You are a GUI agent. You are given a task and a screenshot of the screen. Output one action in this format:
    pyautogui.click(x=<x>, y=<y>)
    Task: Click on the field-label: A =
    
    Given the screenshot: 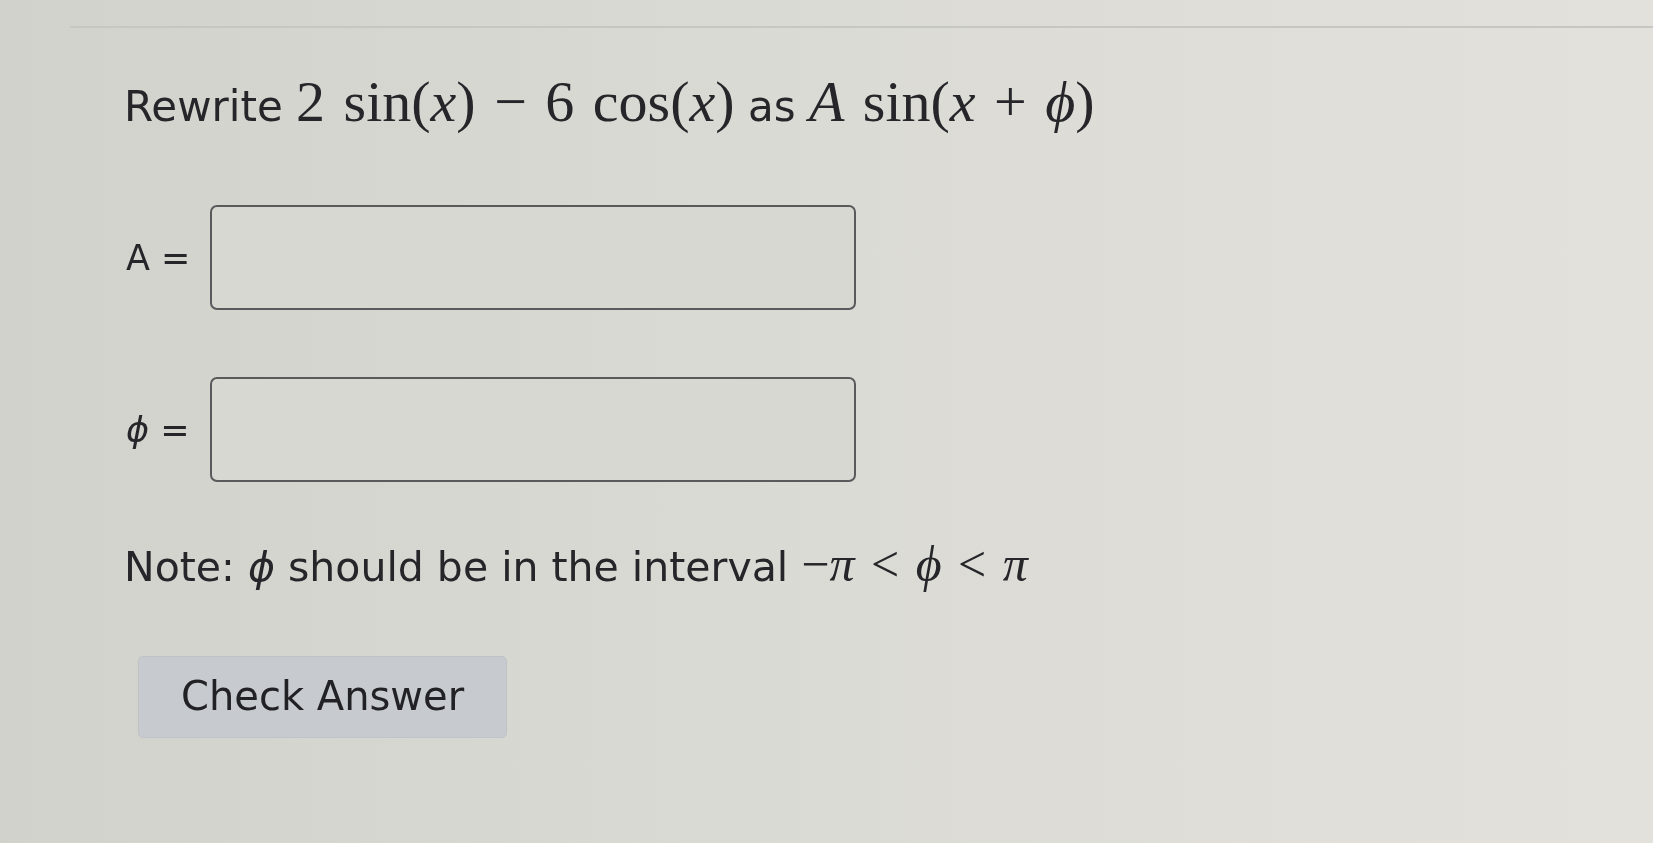 What is the action you would take?
    pyautogui.click(x=158, y=257)
    